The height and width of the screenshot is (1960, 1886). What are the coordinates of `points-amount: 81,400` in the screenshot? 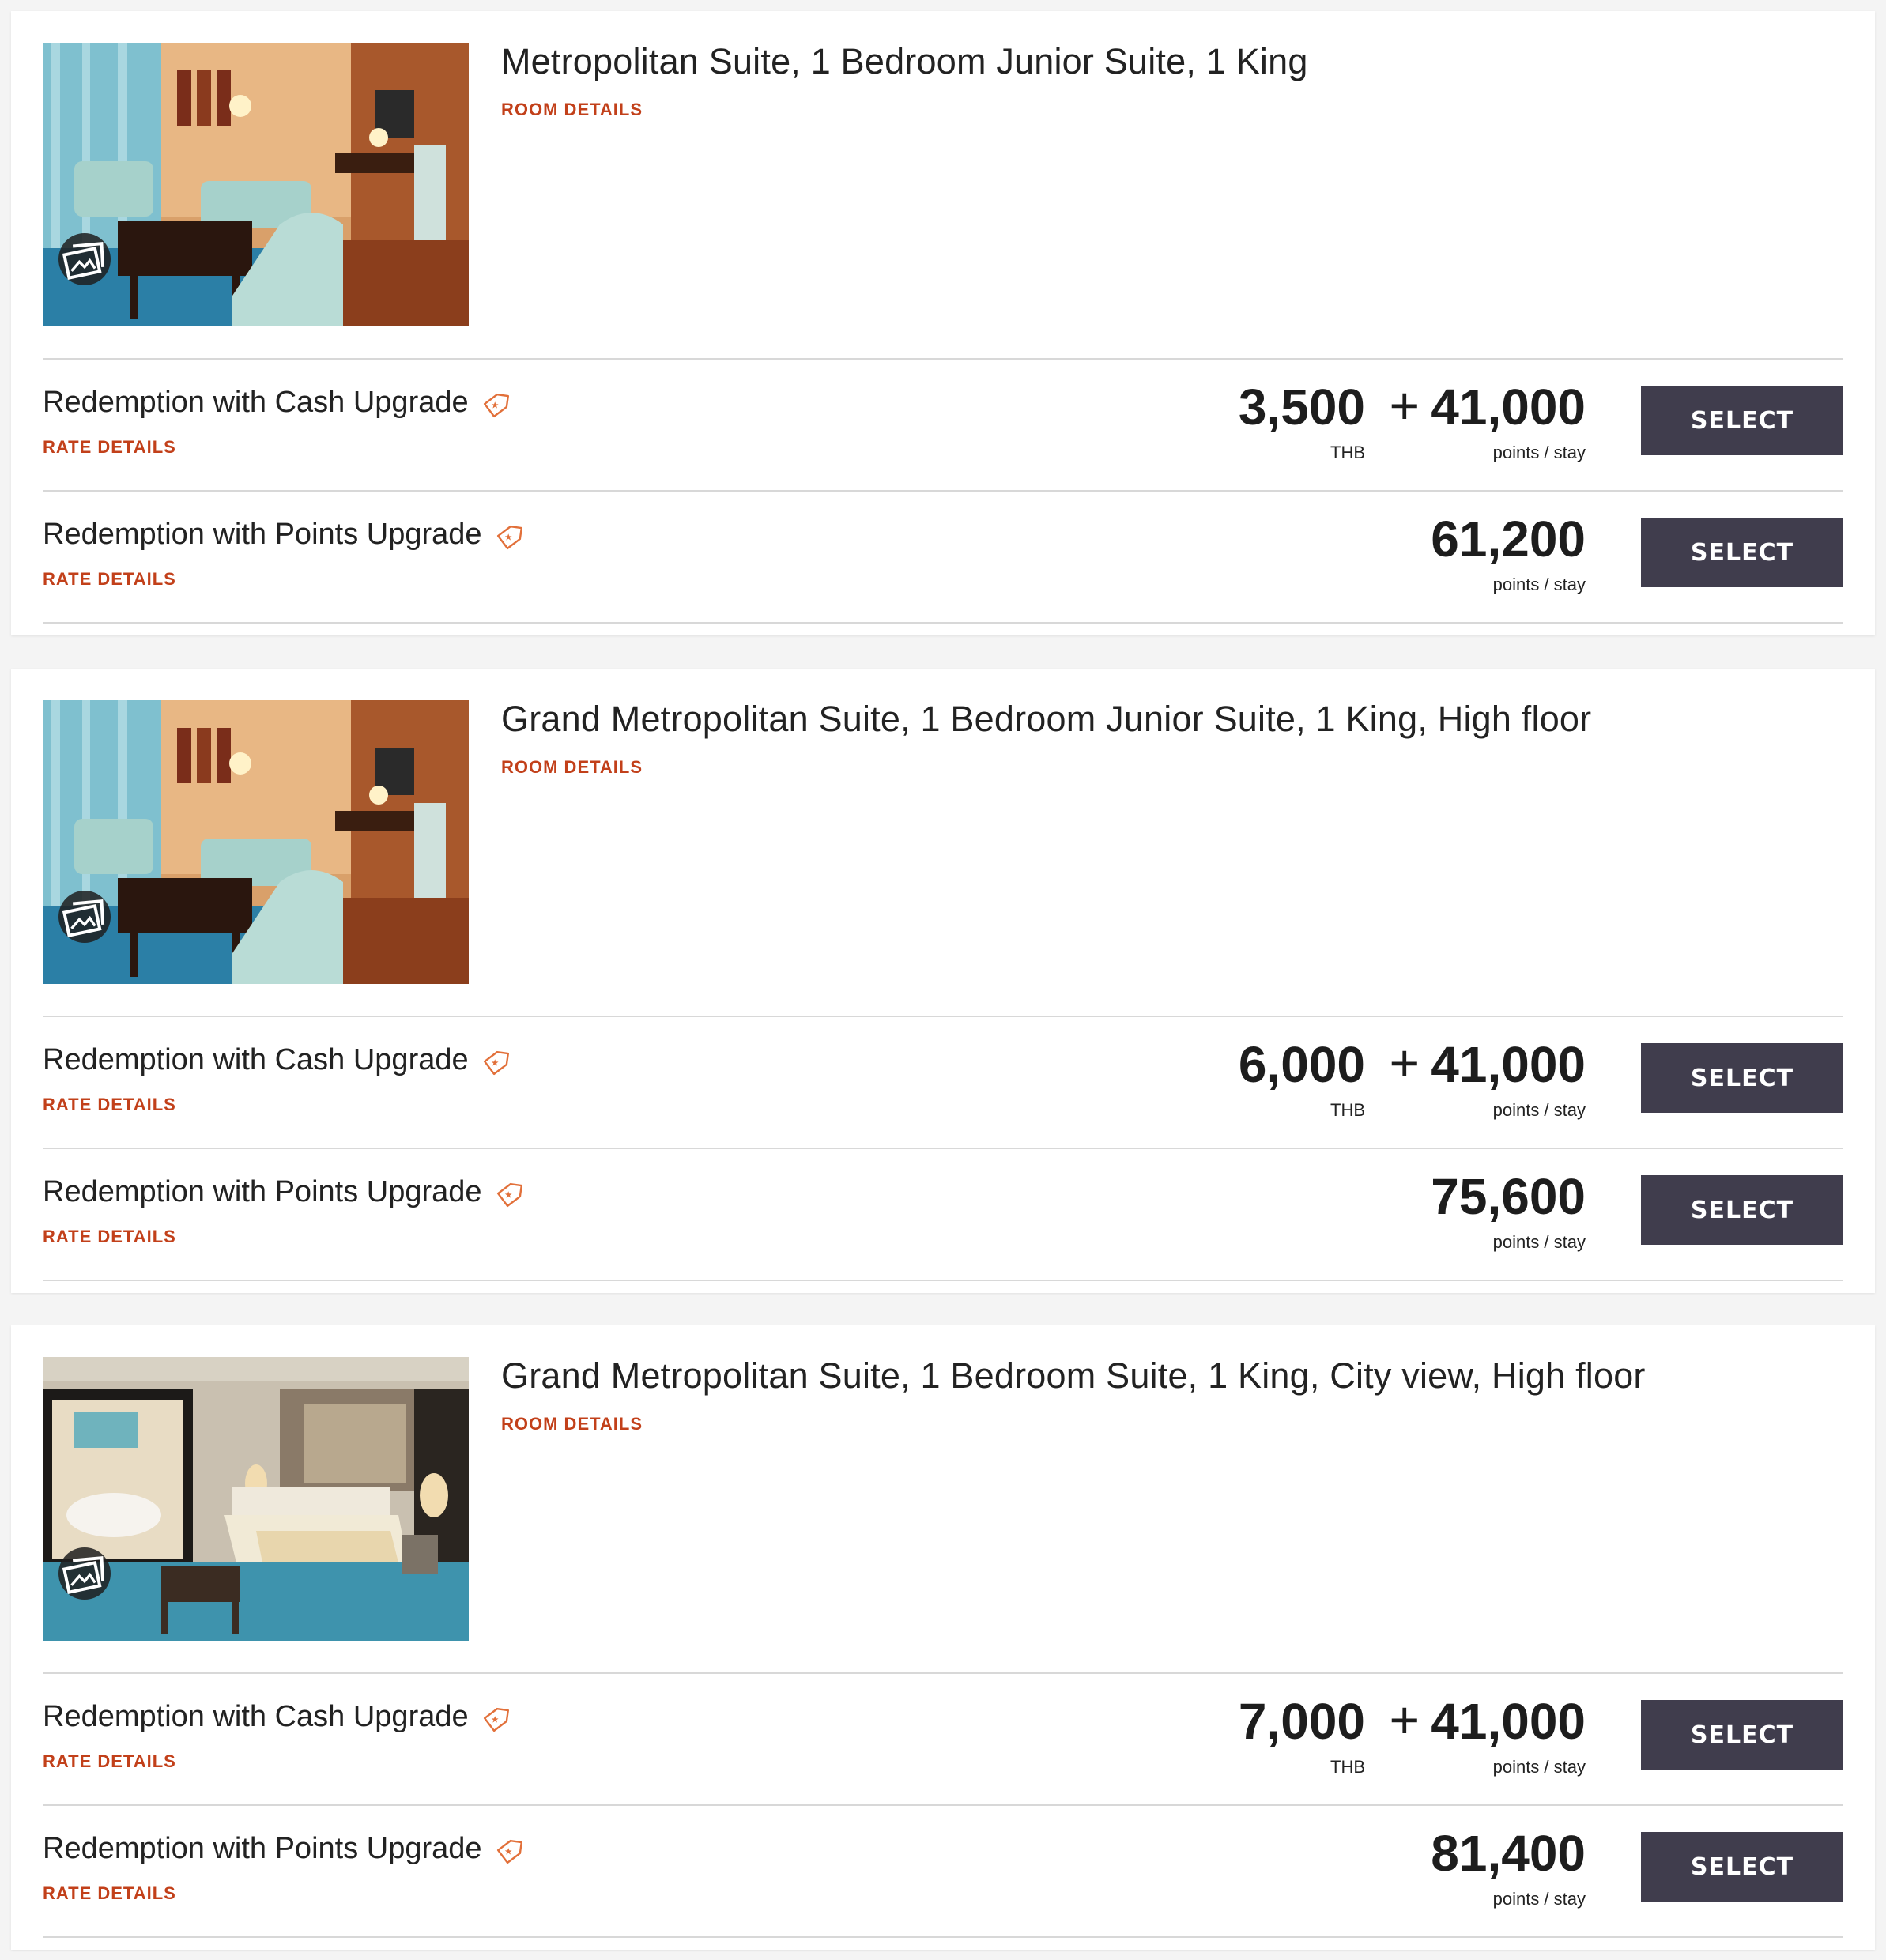 It's located at (1508, 1853).